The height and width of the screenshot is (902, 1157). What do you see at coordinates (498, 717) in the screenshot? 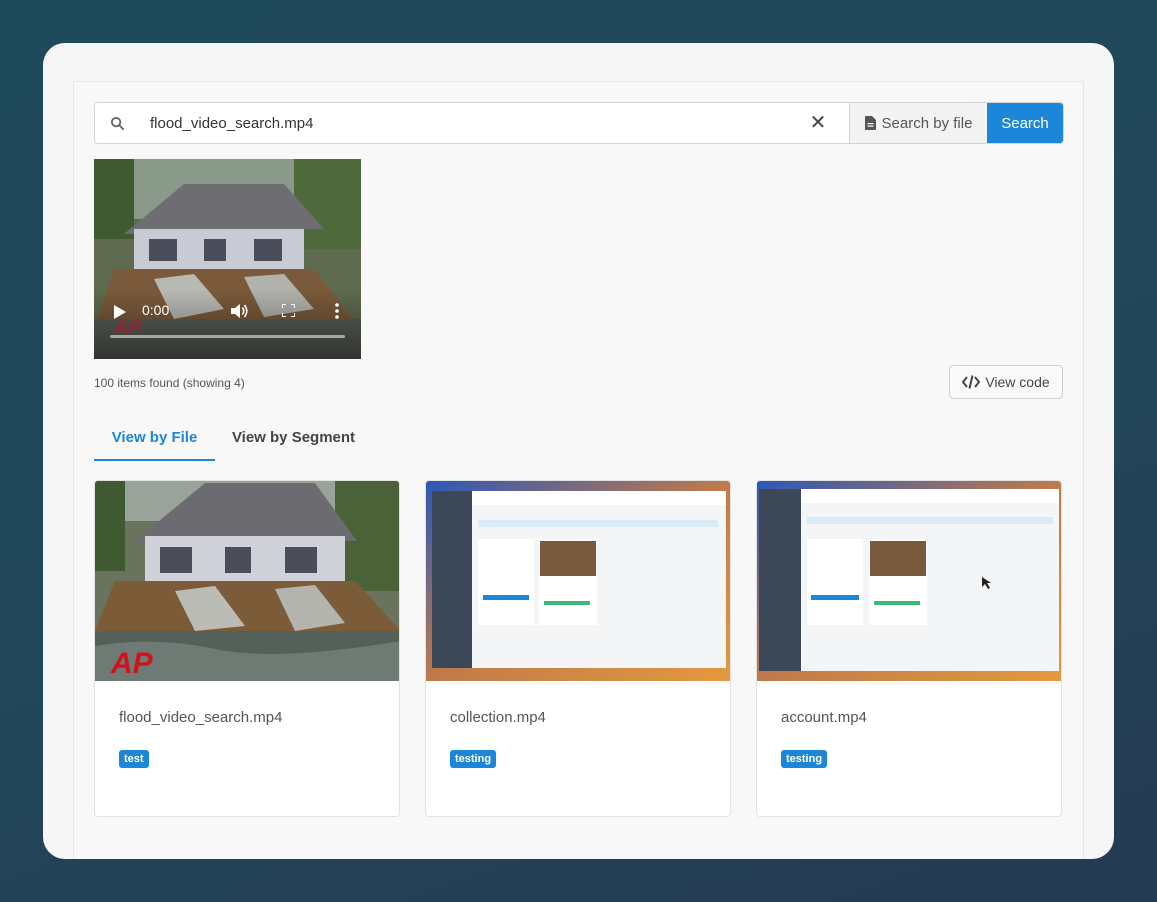
I see `card-title: collection.mp4` at bounding box center [498, 717].